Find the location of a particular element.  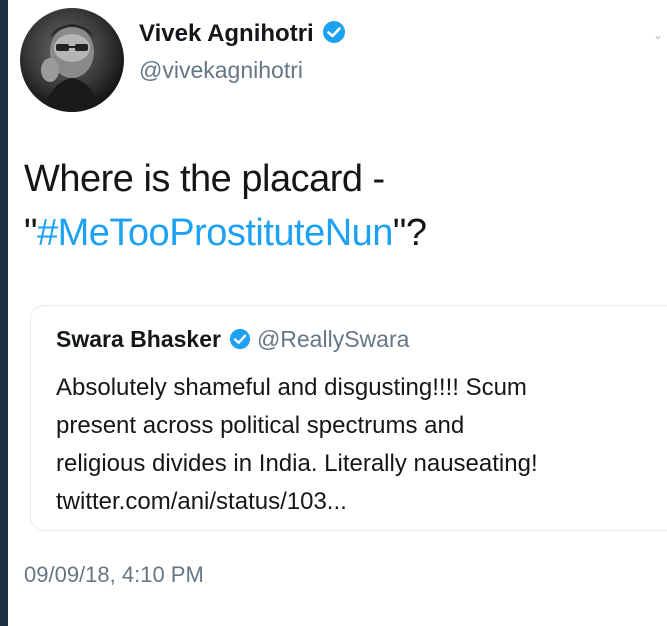

quoted-text-line: present across political spectrums and is located at coordinates (260, 425).